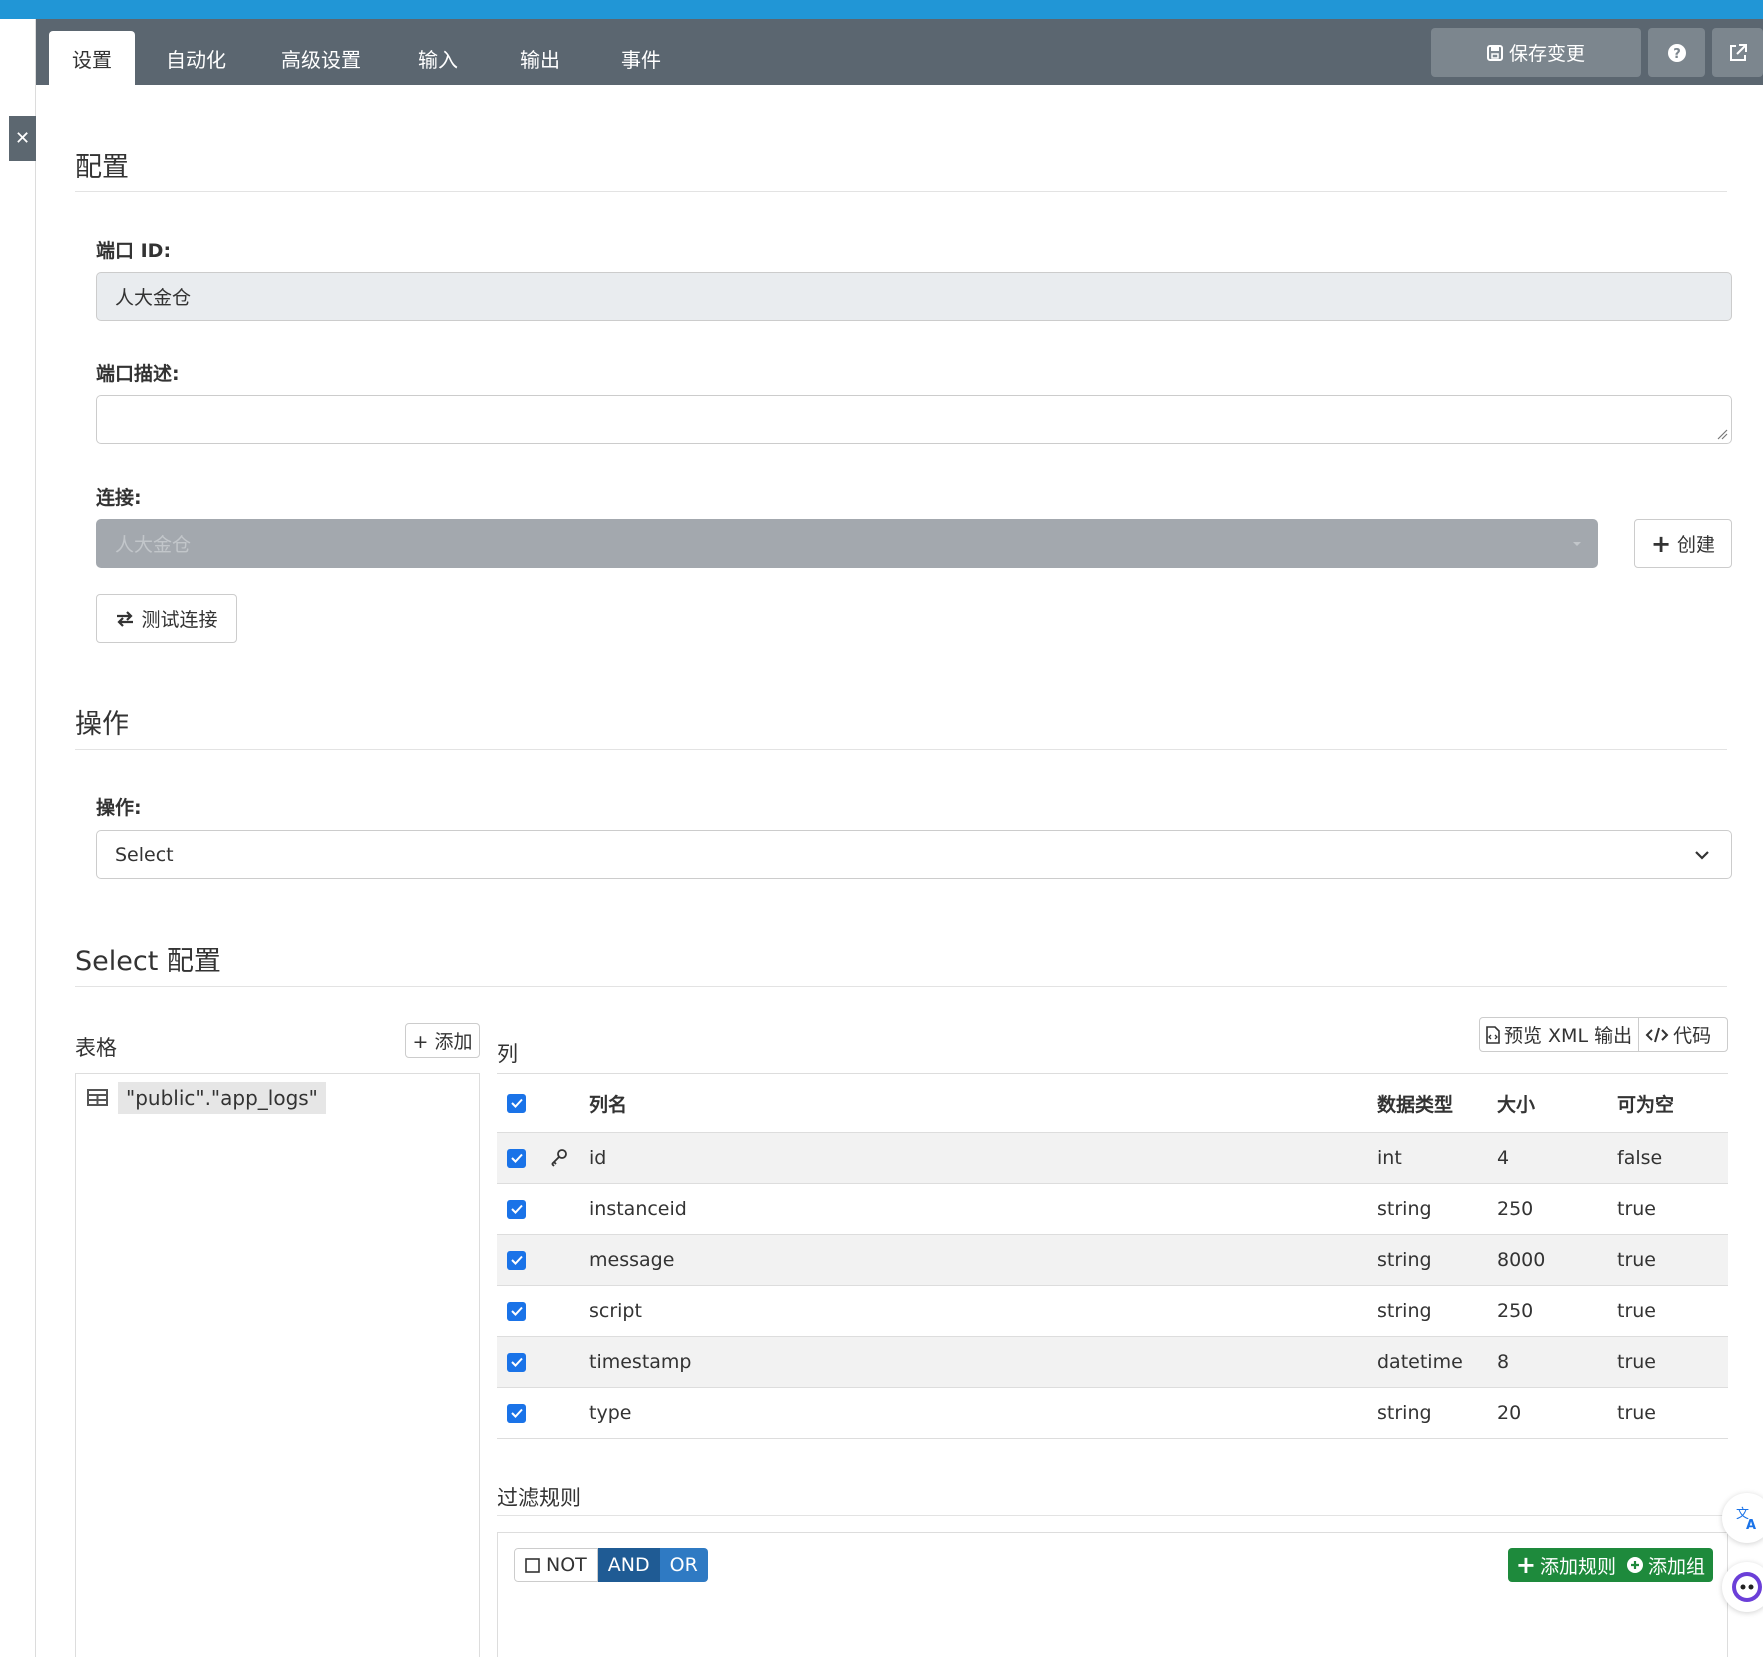  I want to click on tab-advanced: 高级设置, so click(321, 58).